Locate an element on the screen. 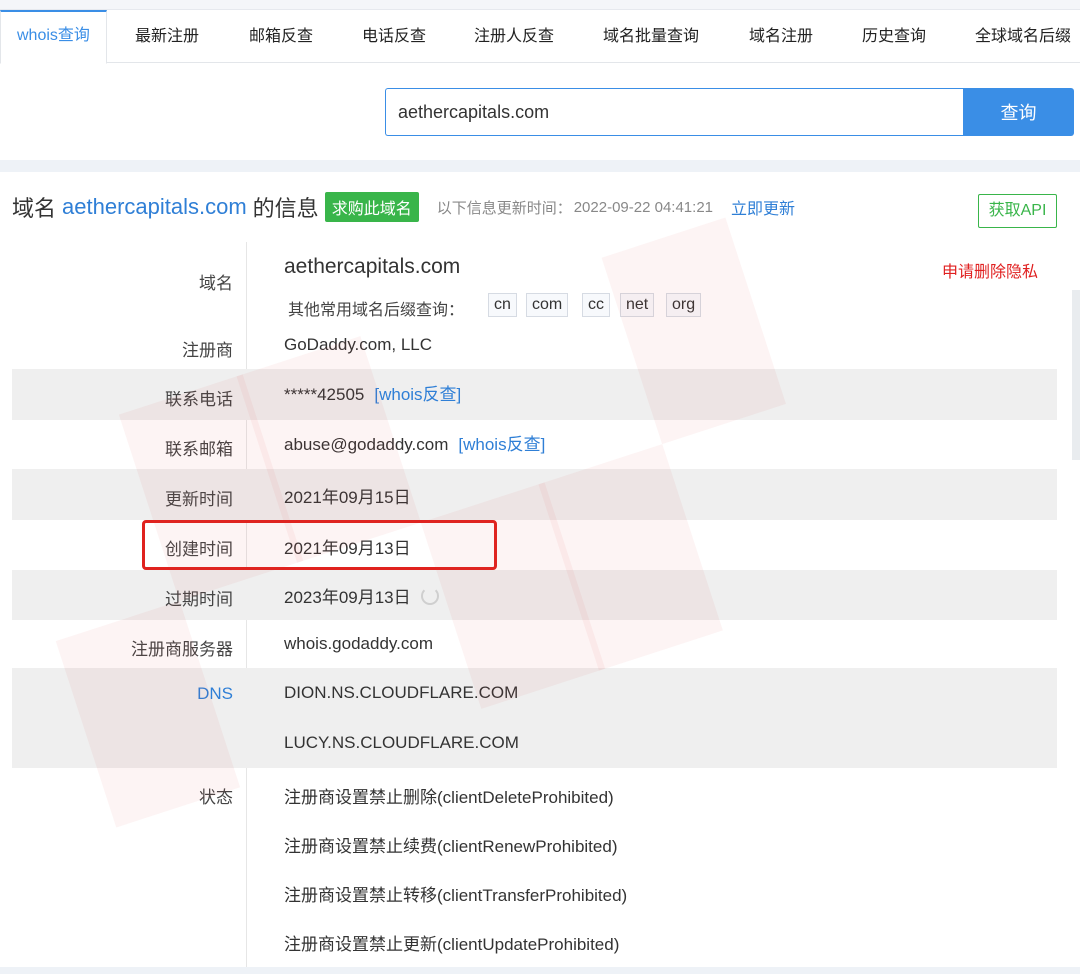 The width and height of the screenshot is (1080, 974). dns-label: DNS is located at coordinates (215, 693).